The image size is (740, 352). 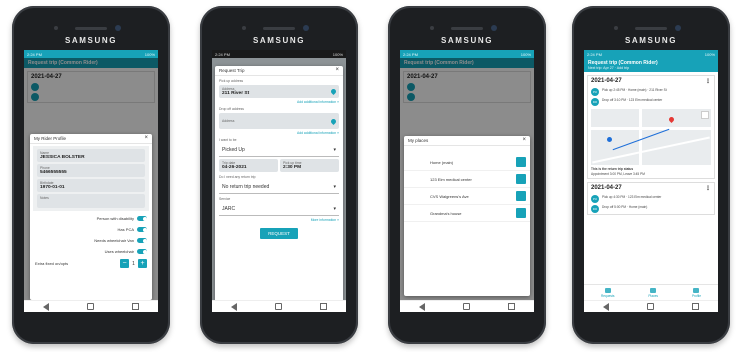 I want to click on tab-profile: Profile, so click(x=696, y=292).